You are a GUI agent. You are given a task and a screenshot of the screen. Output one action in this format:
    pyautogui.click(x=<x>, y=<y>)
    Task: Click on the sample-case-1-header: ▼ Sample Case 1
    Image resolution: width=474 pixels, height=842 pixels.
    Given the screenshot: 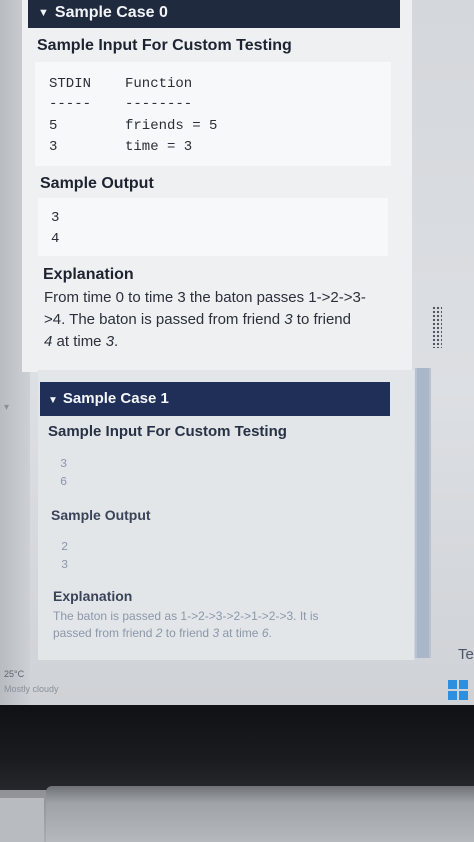 What is the action you would take?
    pyautogui.click(x=215, y=399)
    